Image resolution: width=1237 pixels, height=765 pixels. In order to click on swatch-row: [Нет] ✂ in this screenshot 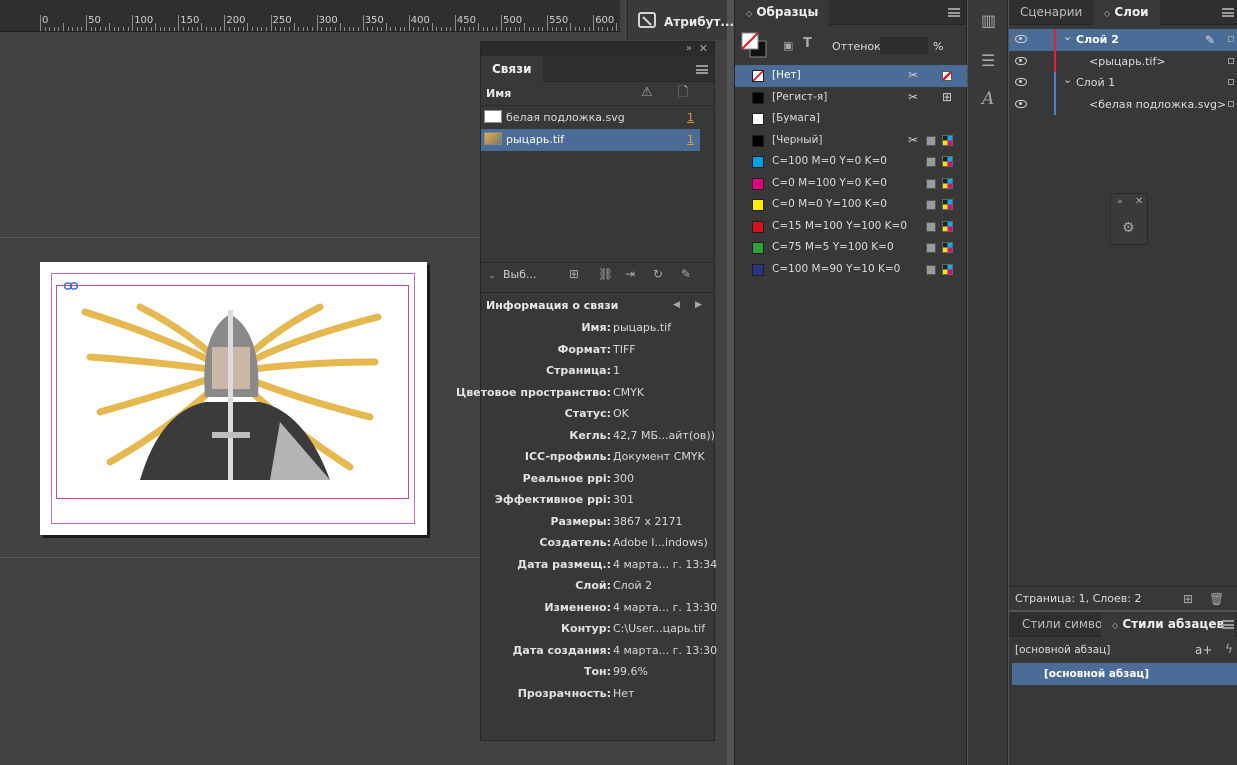, I will do `click(851, 76)`.